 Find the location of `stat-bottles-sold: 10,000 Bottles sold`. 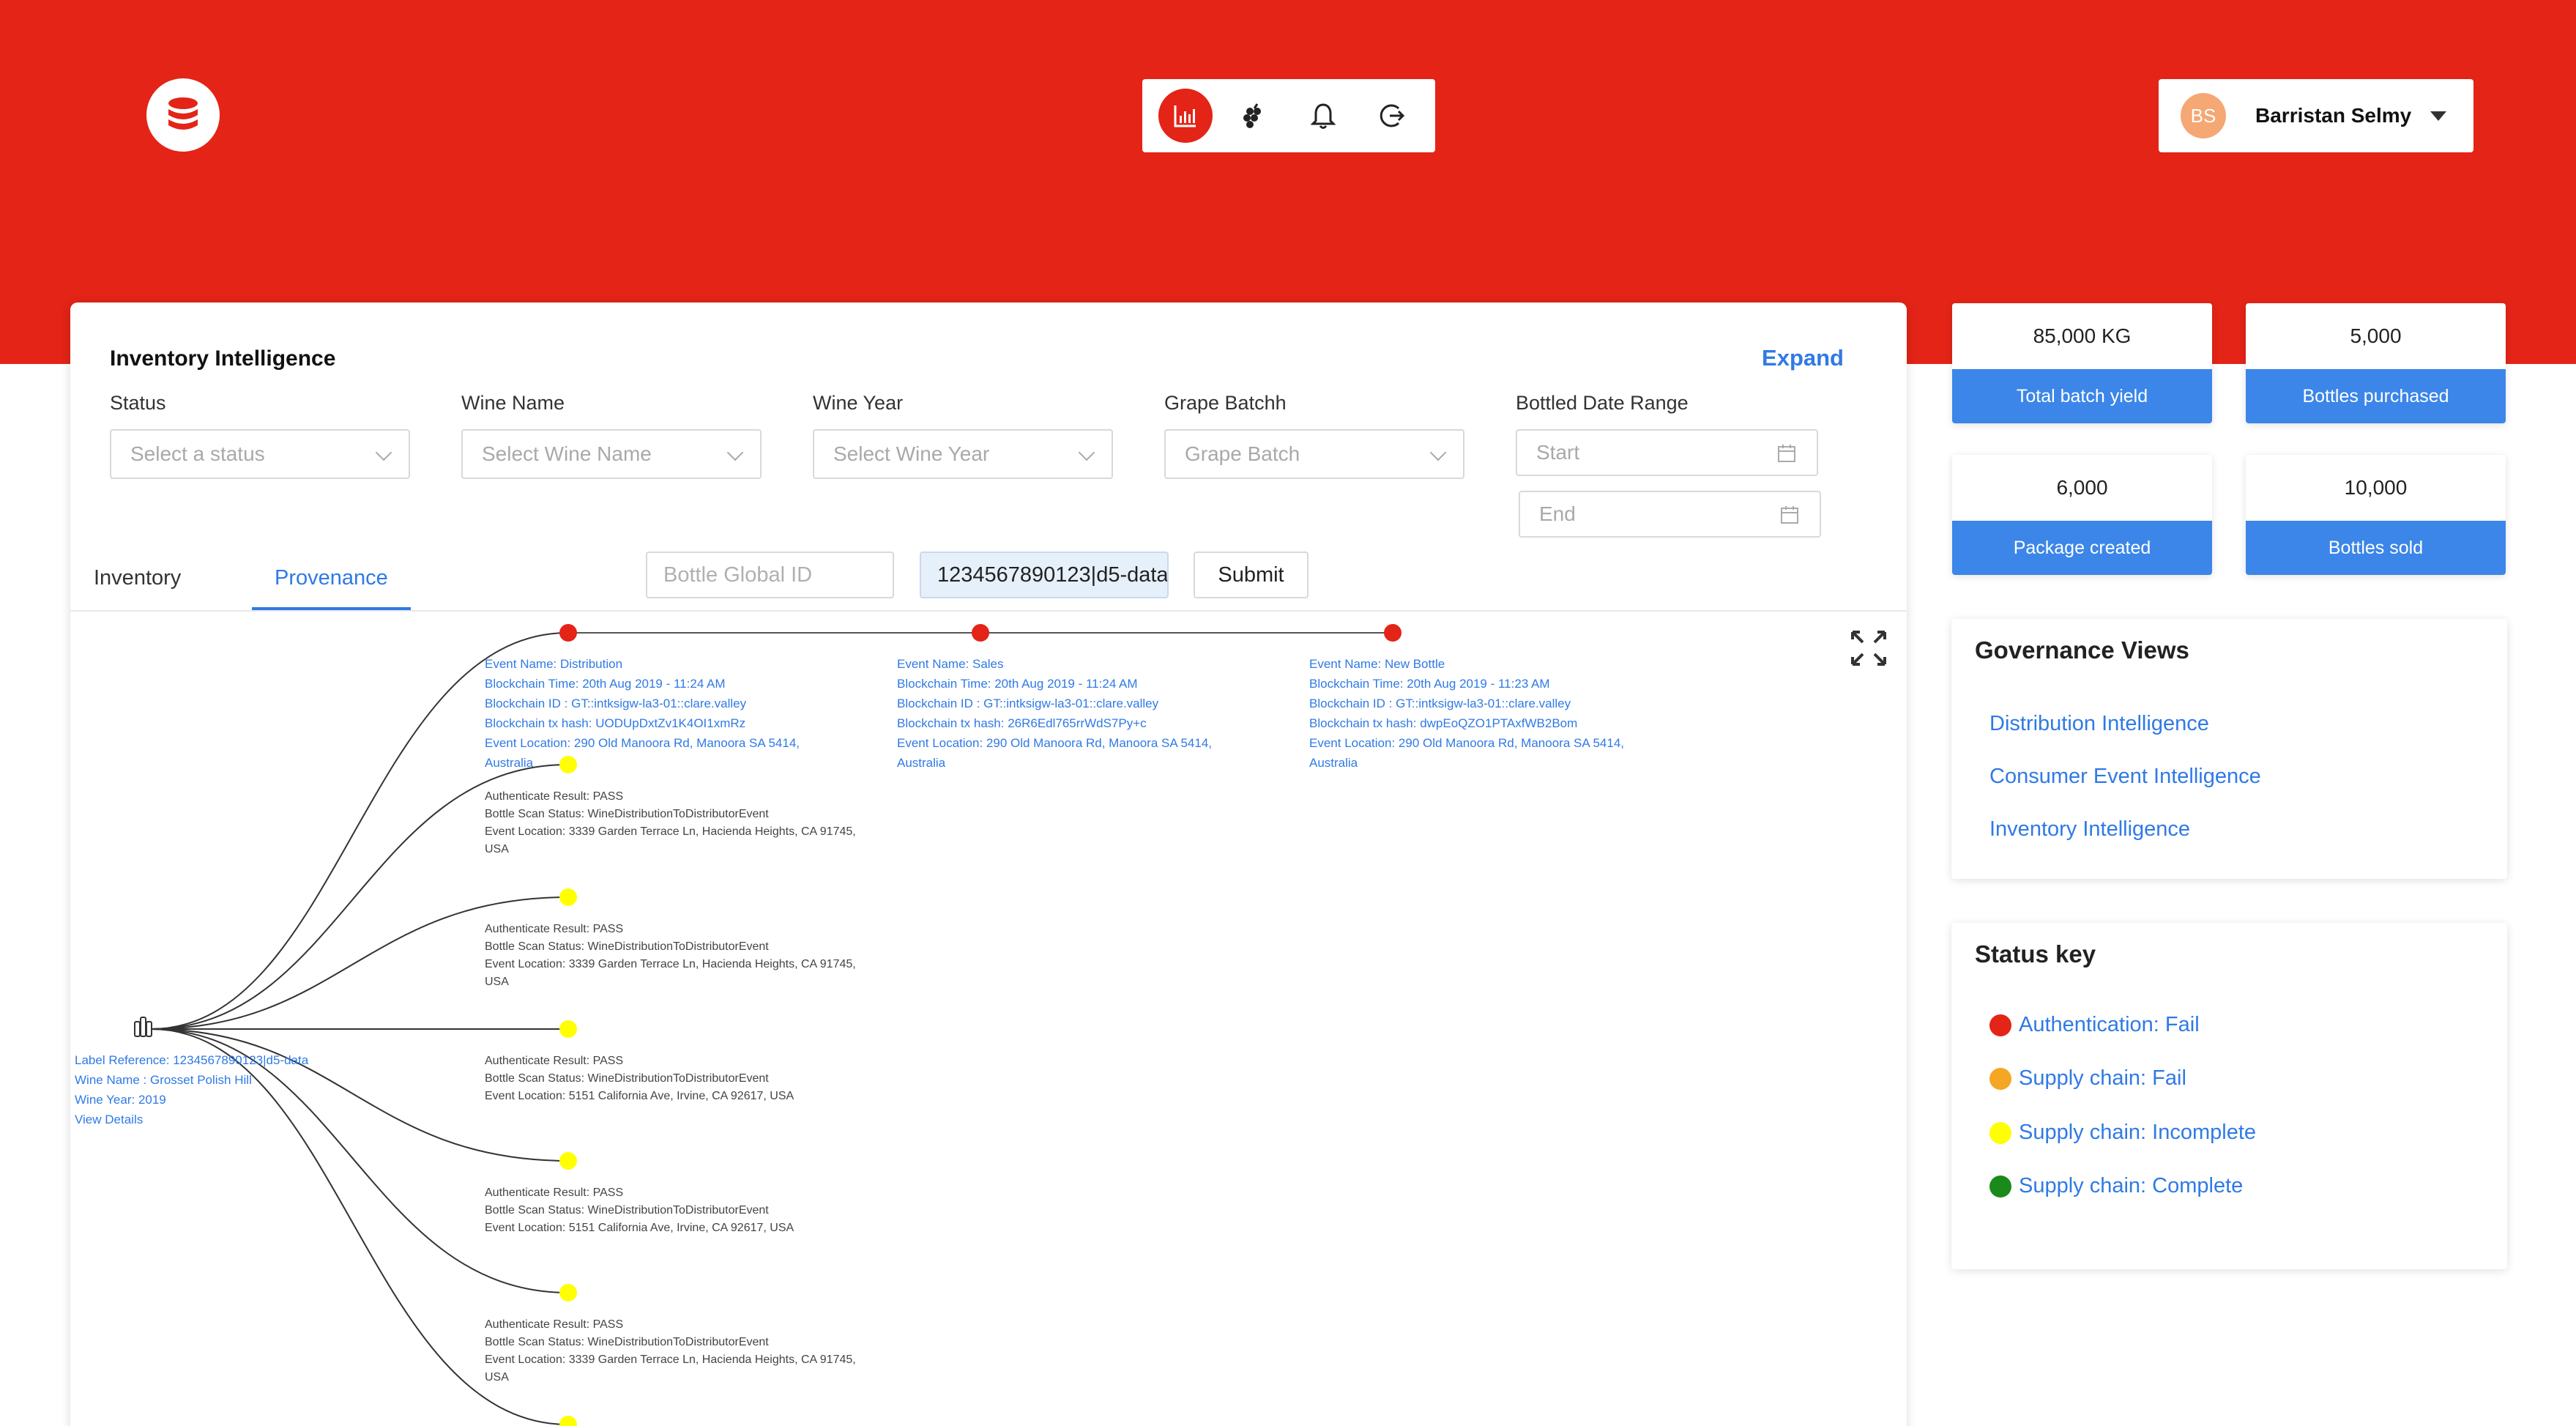

stat-bottles-sold: 10,000 Bottles sold is located at coordinates (2376, 515).